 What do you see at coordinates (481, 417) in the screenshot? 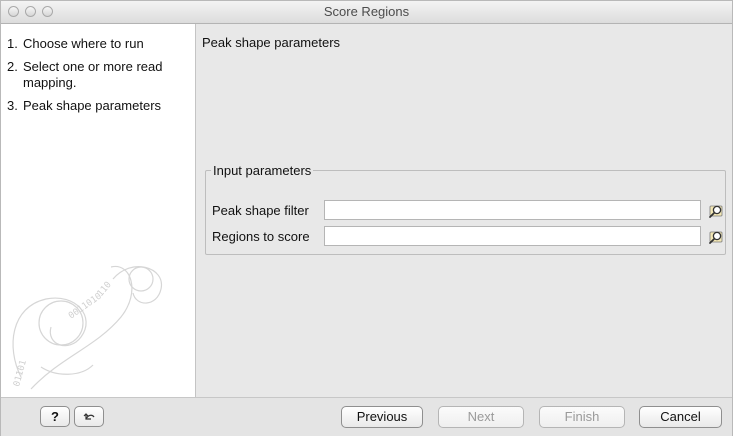
I see `next-button: Next` at bounding box center [481, 417].